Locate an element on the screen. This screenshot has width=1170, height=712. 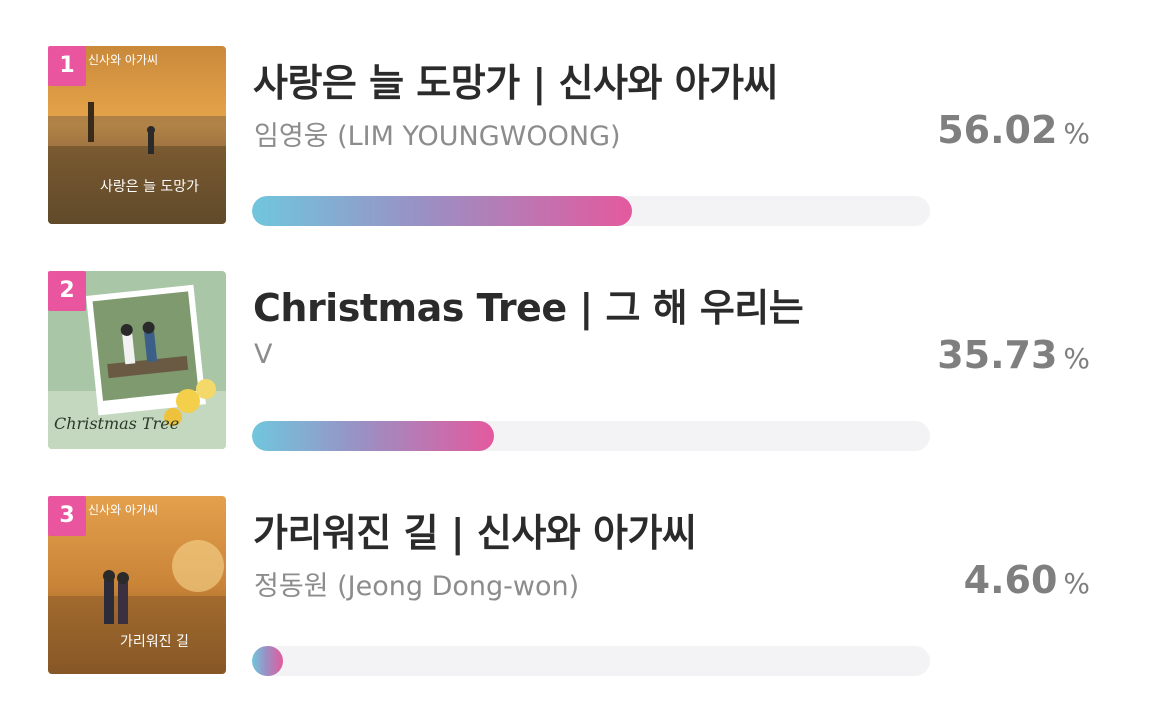
svg-text: Christmas Tree is located at coordinates (116, 423).